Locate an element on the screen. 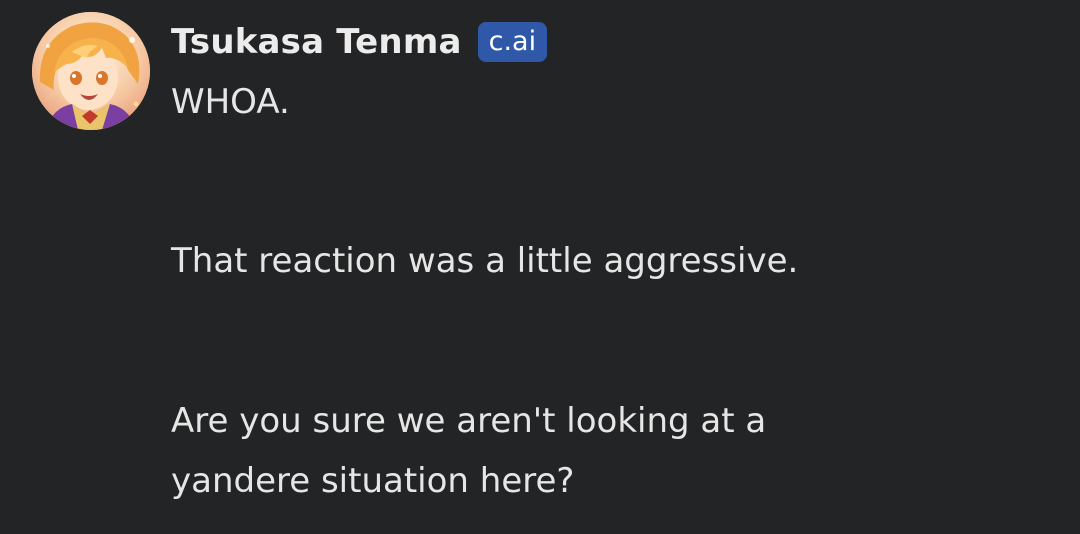  character-avatar-icon is located at coordinates (91, 71).